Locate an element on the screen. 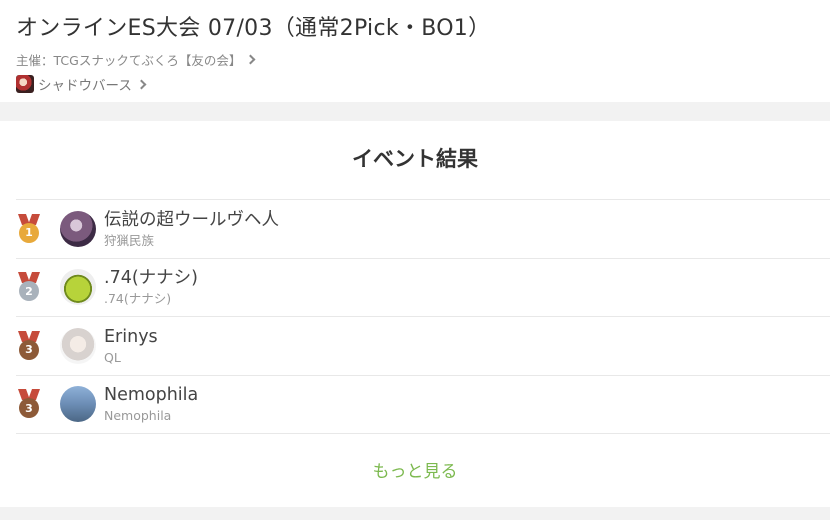 This screenshot has height=520, width=830. organizer-link: 主催：TCGスナックてぶくろ【友の会】 is located at coordinates (415, 59).